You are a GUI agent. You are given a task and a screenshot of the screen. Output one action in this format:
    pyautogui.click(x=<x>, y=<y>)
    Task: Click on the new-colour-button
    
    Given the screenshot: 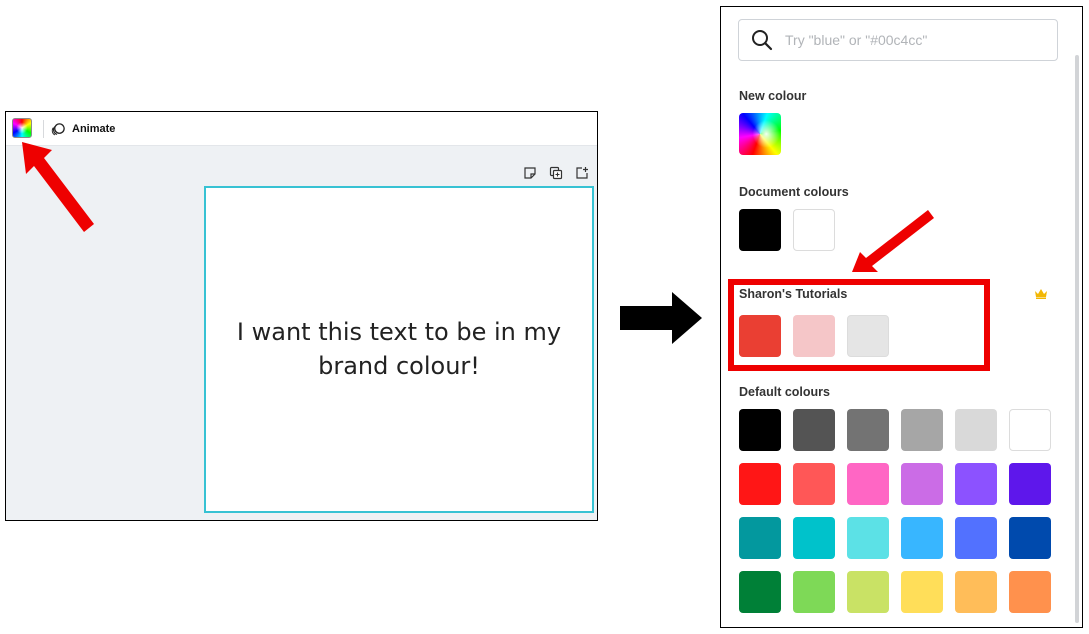 What is the action you would take?
    pyautogui.click(x=760, y=134)
    